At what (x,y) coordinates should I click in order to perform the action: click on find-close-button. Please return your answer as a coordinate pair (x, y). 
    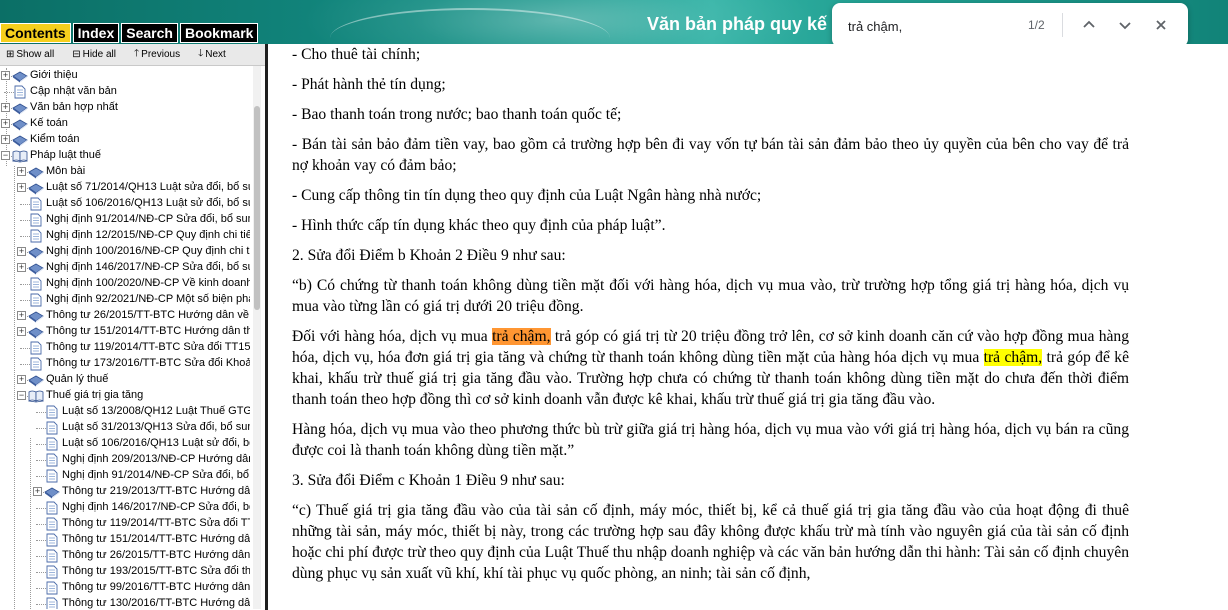
    Looking at the image, I should click on (1161, 25).